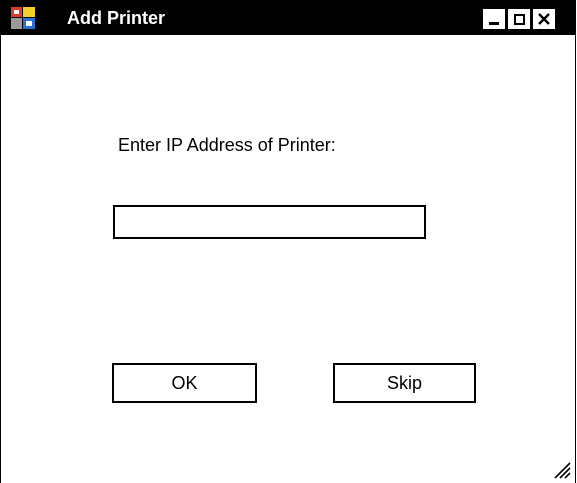 The height and width of the screenshot is (483, 577). What do you see at coordinates (494, 23) in the screenshot?
I see `minimize-icon` at bounding box center [494, 23].